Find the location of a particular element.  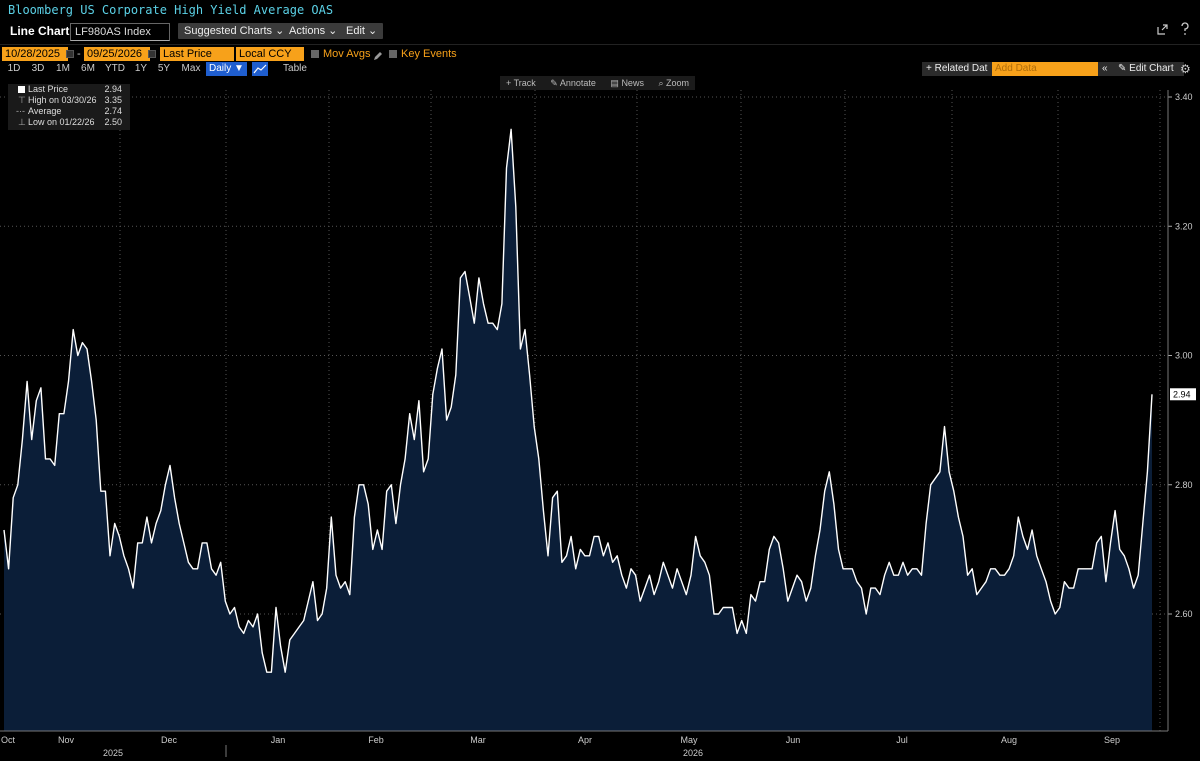

zoom-tool: ⌕ Zoom is located at coordinates (673, 83).